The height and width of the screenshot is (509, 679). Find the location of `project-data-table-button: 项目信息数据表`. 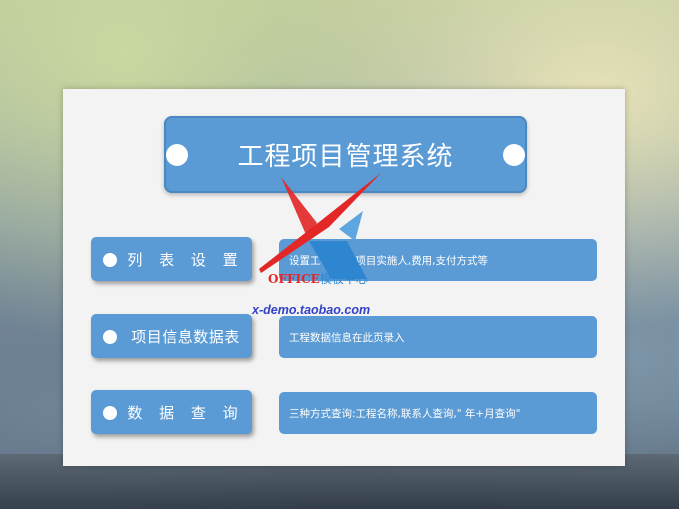

project-data-table-button: 项目信息数据表 is located at coordinates (171, 336).